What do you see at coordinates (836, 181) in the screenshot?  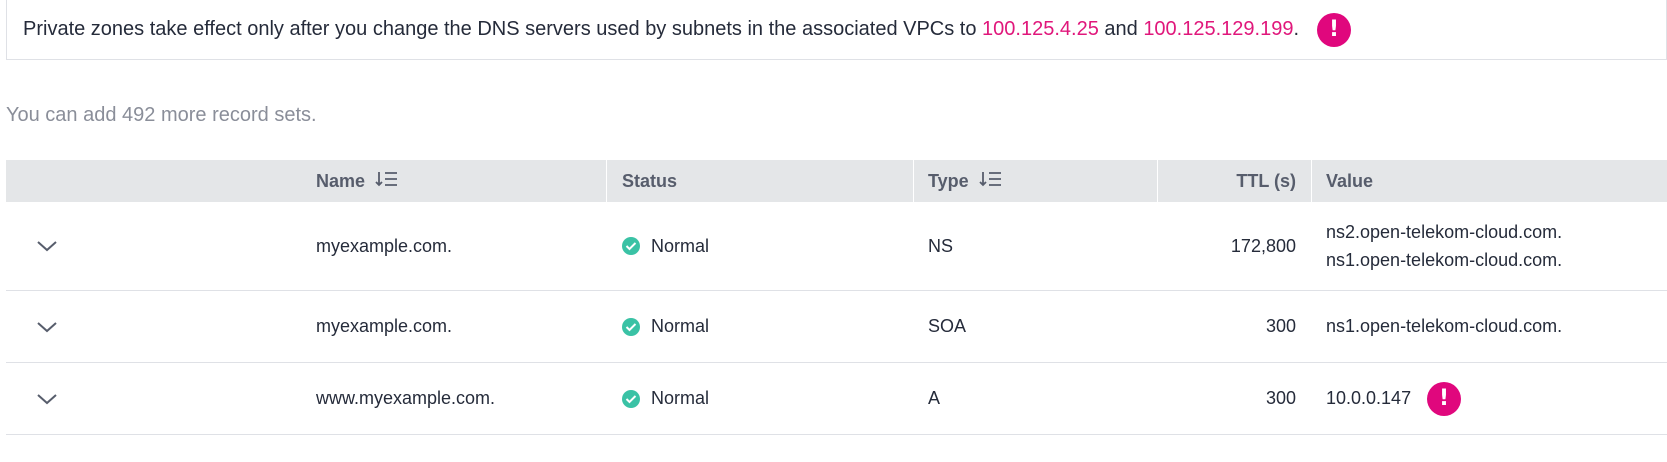 I see `table-header: Name Status Type TTL (s) Value` at bounding box center [836, 181].